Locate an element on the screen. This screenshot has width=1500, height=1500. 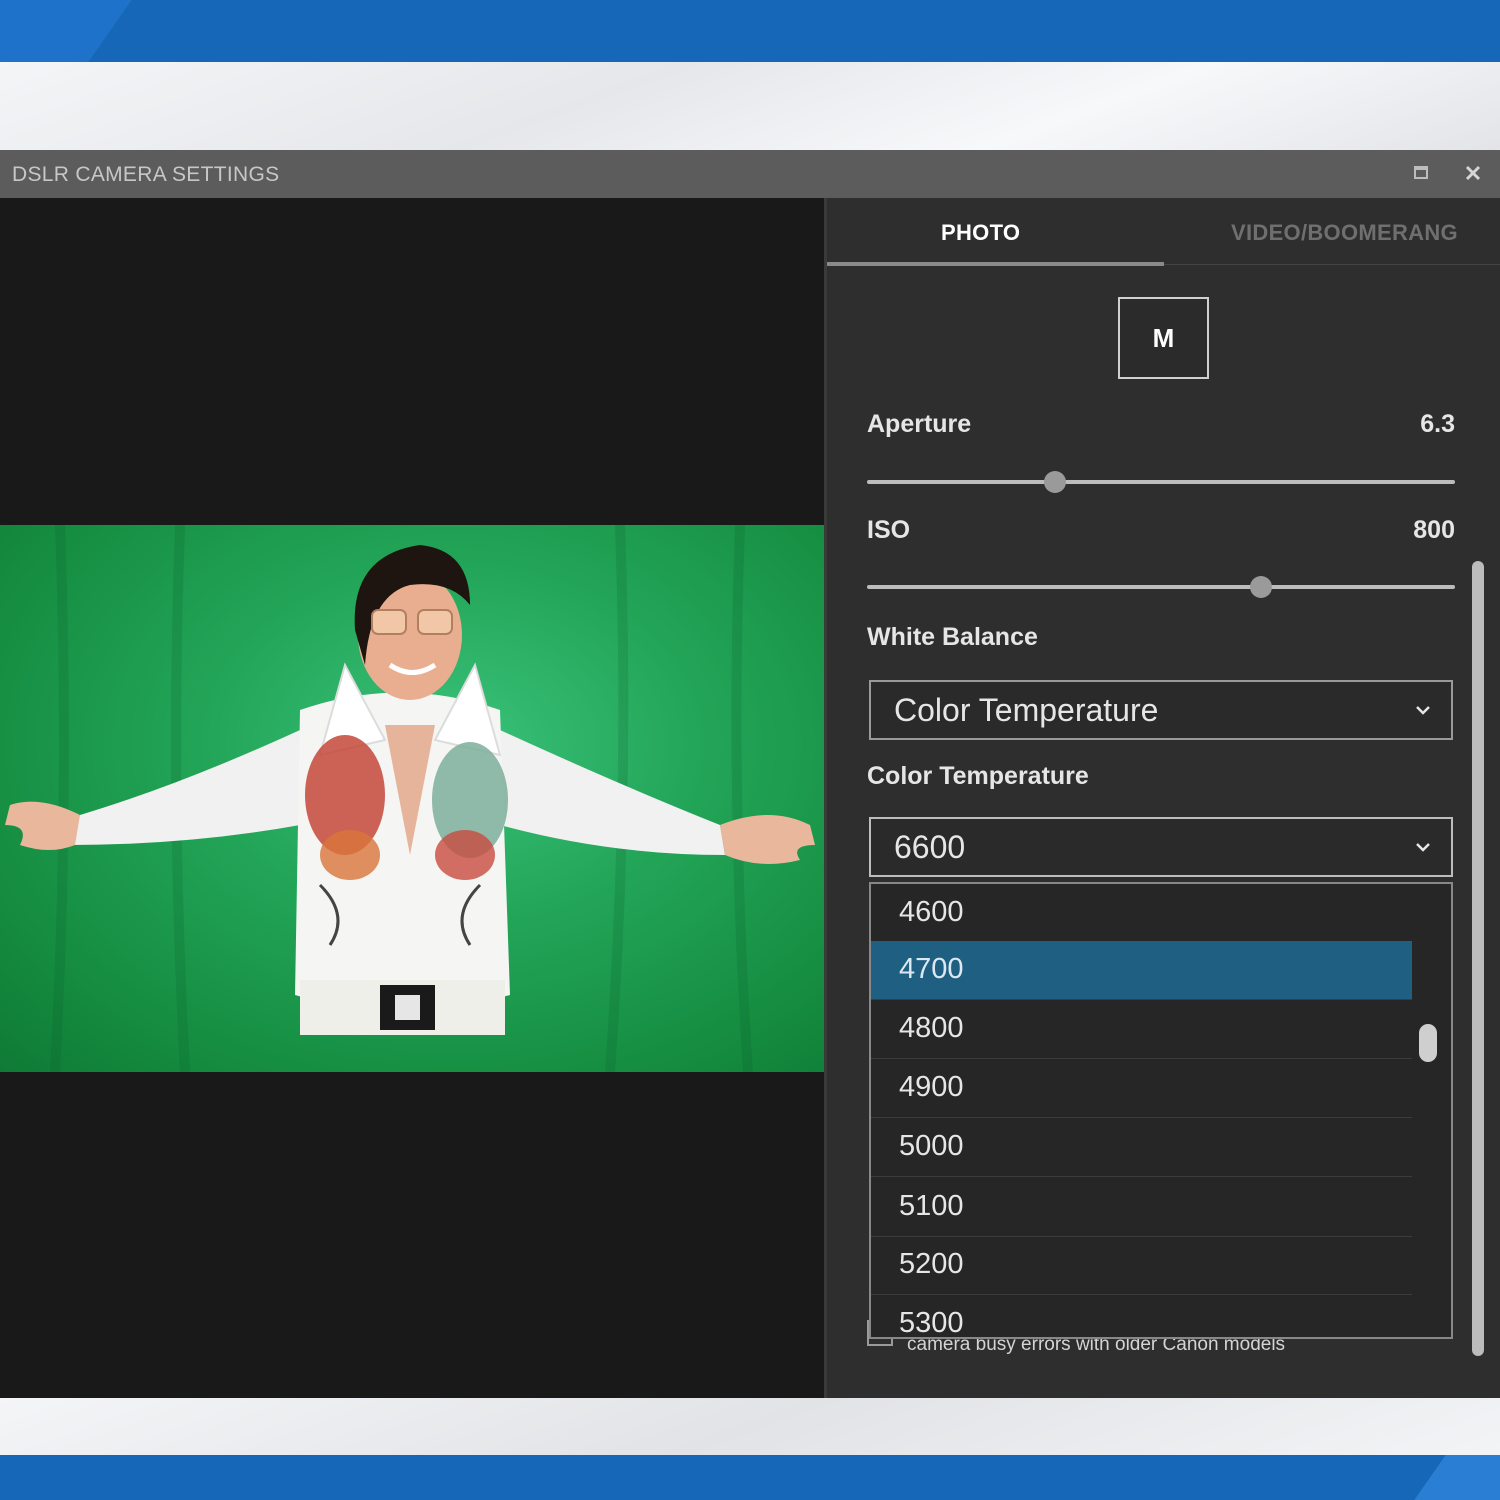
panel-scrollbar is located at coordinates (1478, 958).